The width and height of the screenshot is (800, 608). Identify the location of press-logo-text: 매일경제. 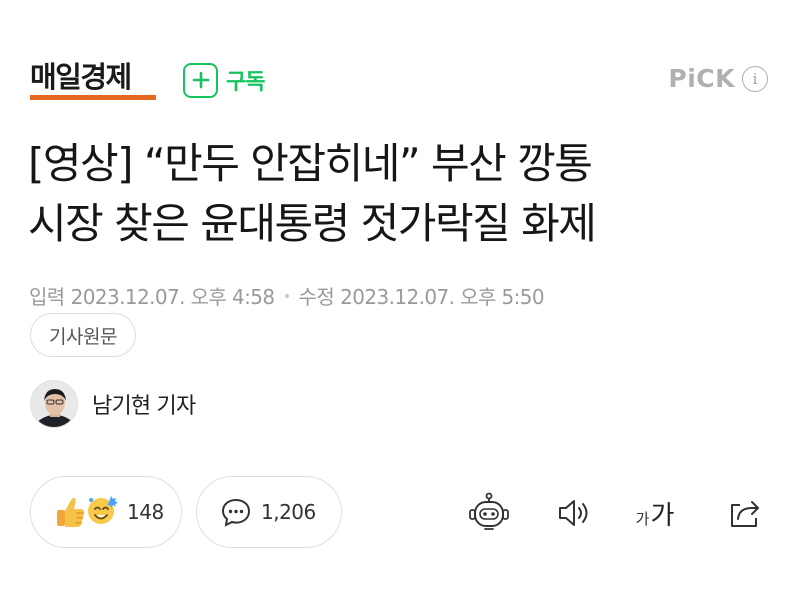
(81, 77).